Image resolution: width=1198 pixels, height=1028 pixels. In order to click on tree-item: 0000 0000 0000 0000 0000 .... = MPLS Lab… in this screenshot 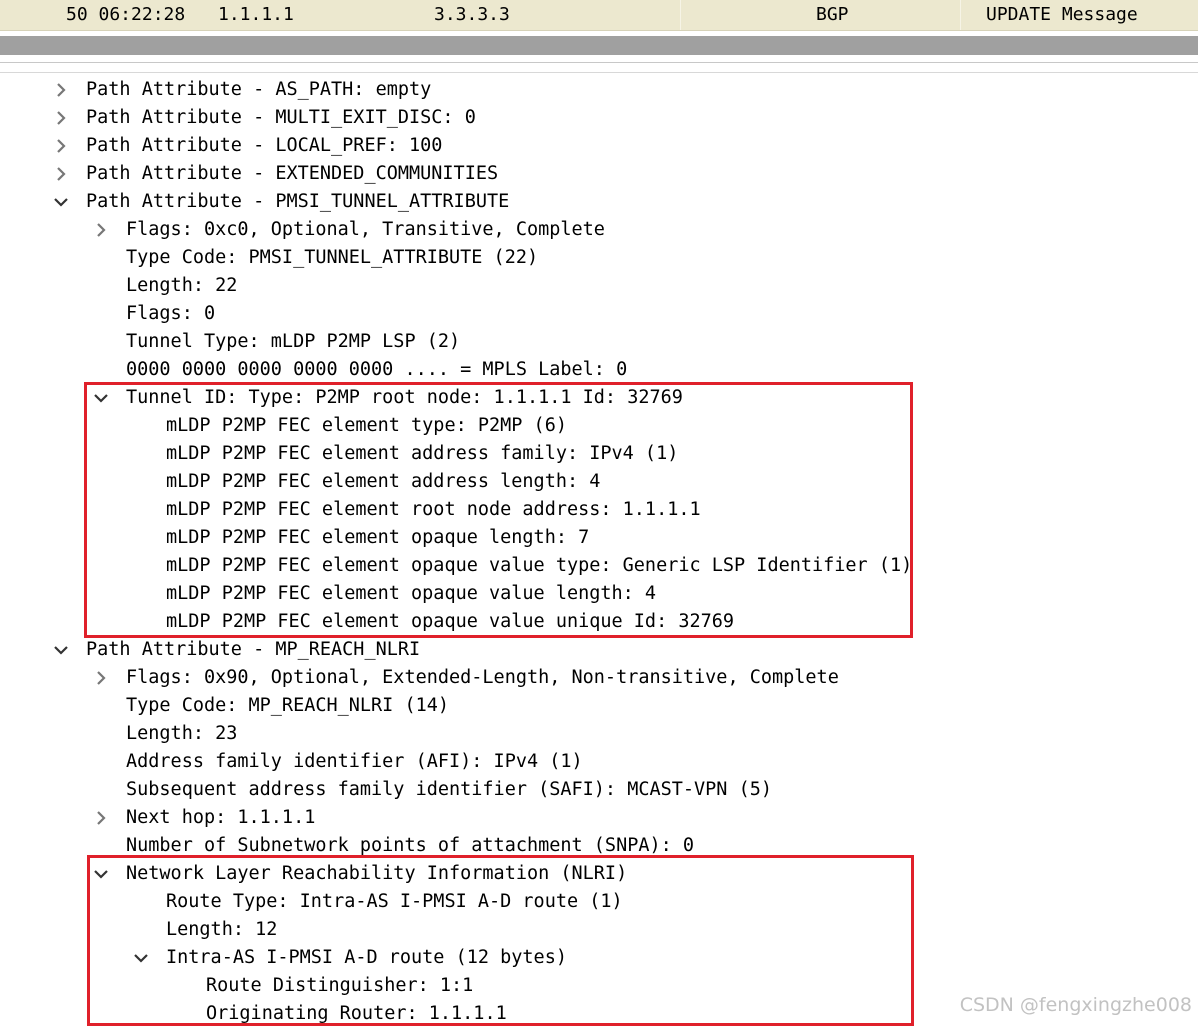, I will do `click(599, 370)`.